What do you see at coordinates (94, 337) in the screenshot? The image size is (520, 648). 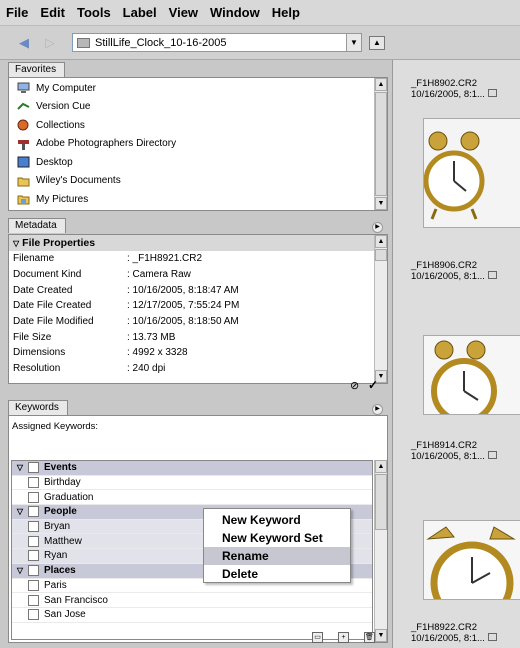 I see `metadata-row: File Size: 13.73 MB` at bounding box center [94, 337].